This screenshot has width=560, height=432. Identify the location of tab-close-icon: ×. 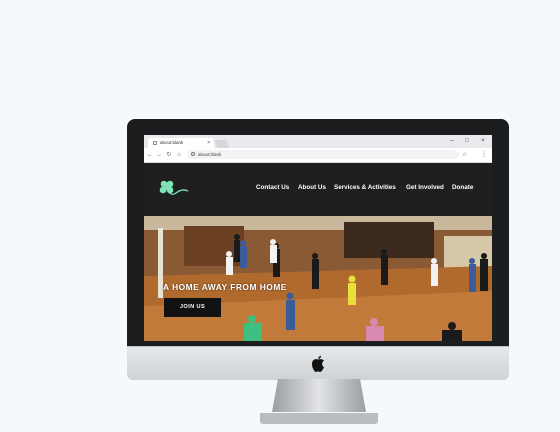
(208, 143).